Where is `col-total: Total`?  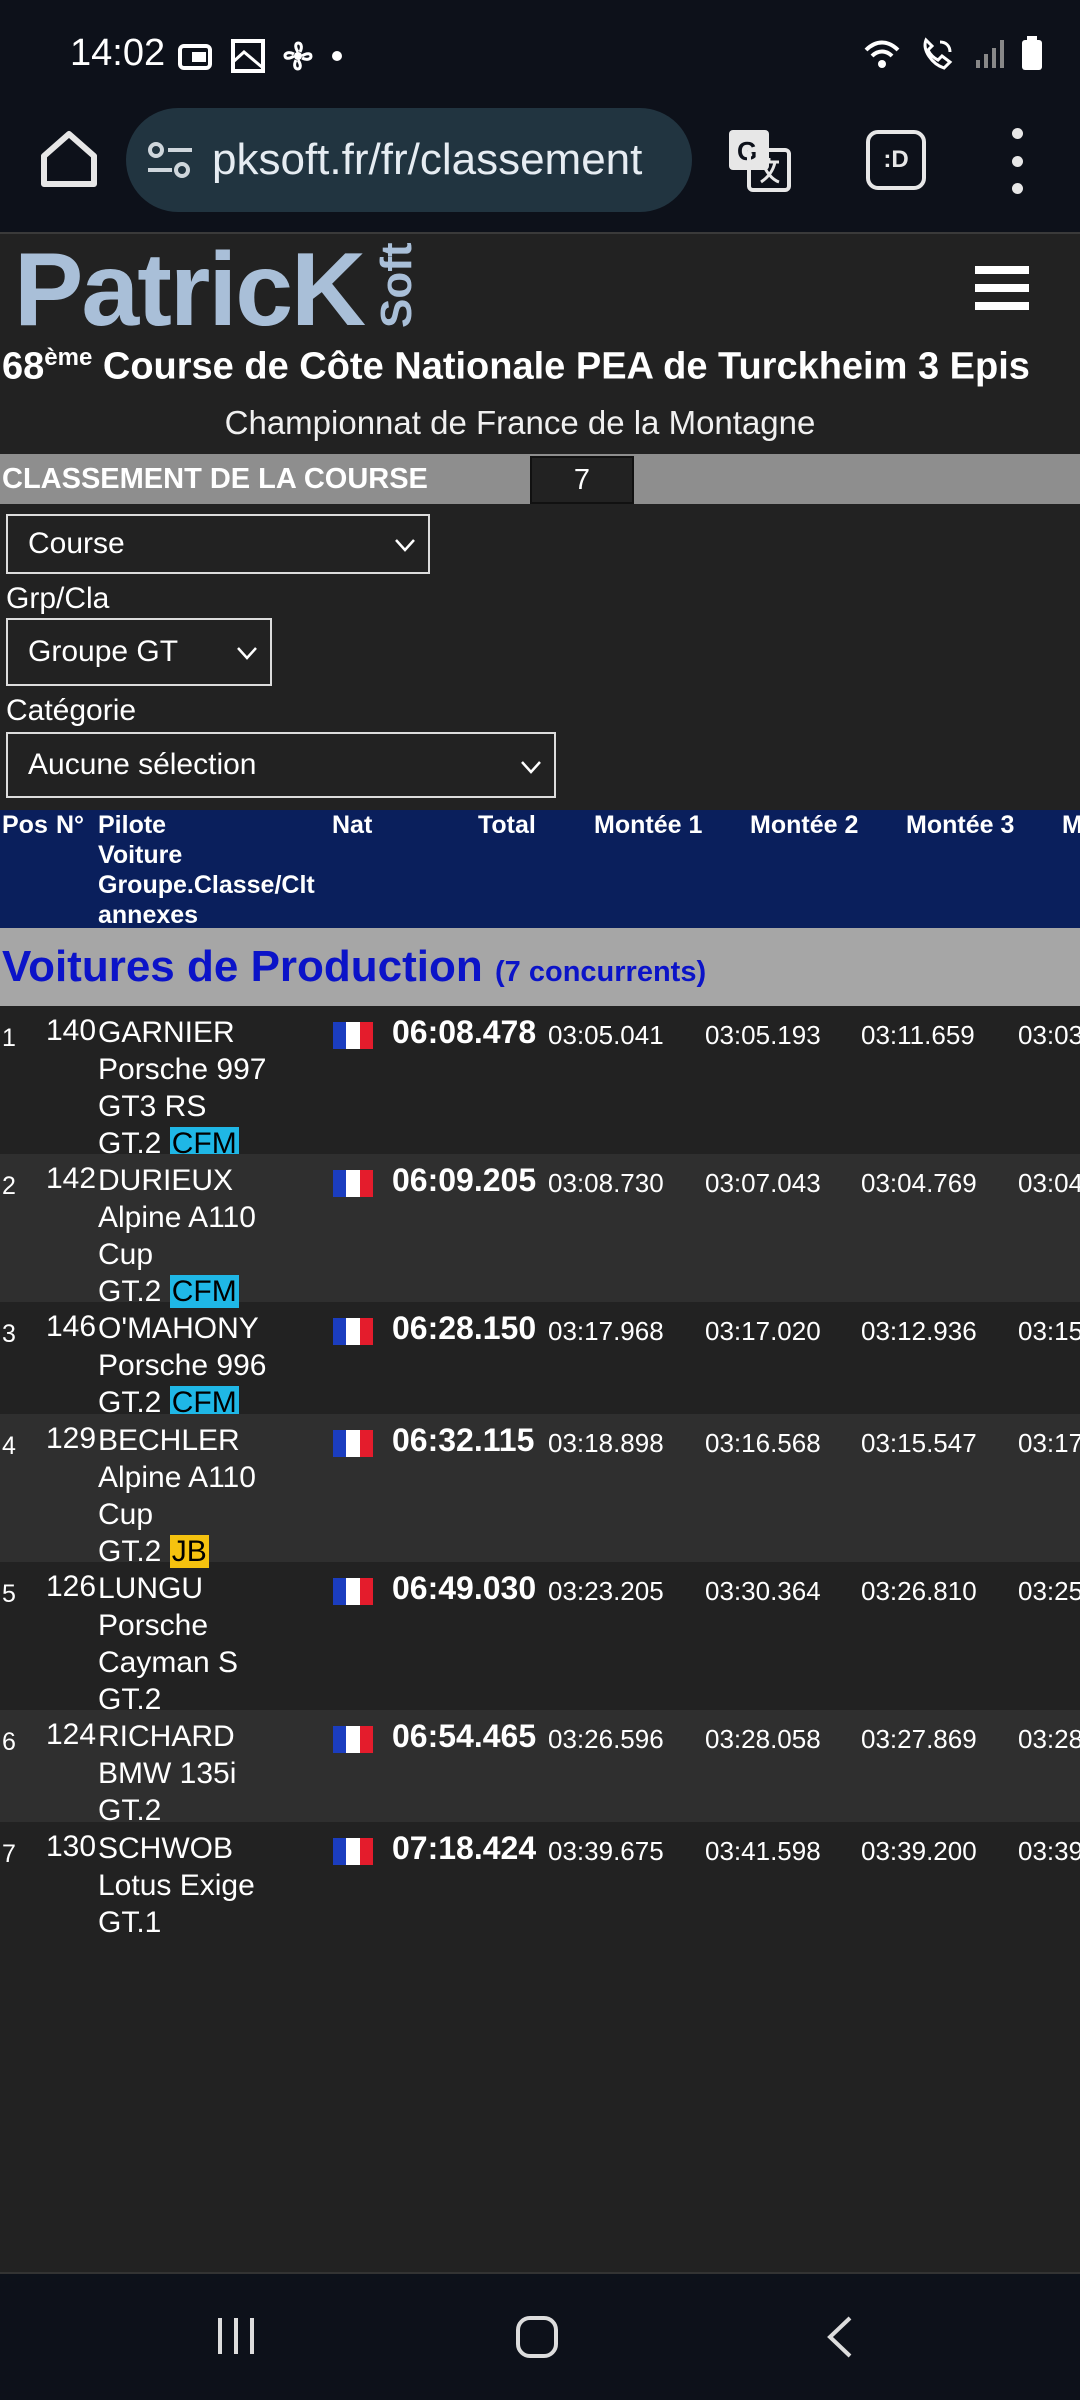 col-total: Total is located at coordinates (507, 825).